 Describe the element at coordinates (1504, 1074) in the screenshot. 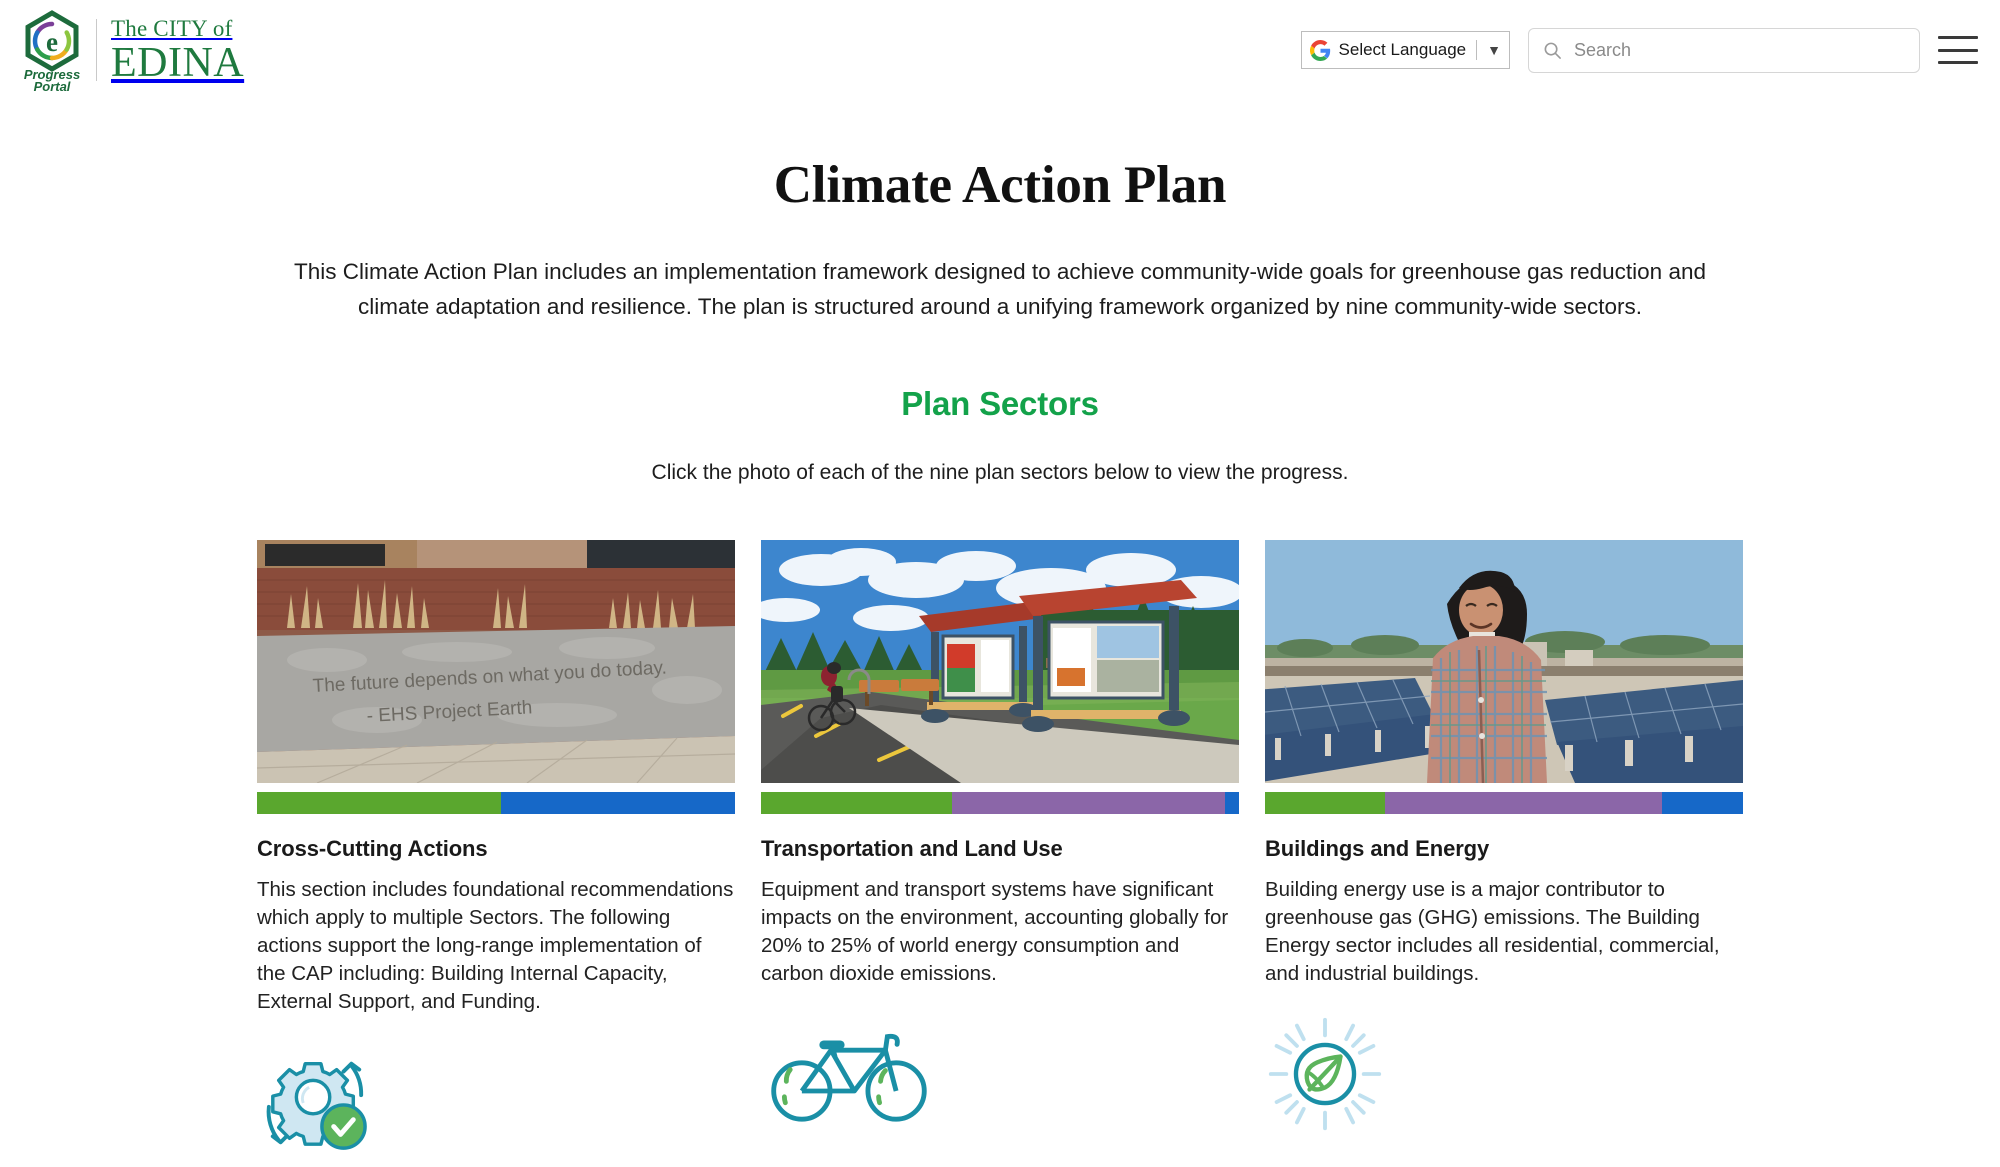

I see `sun-leaf-icon` at that location.